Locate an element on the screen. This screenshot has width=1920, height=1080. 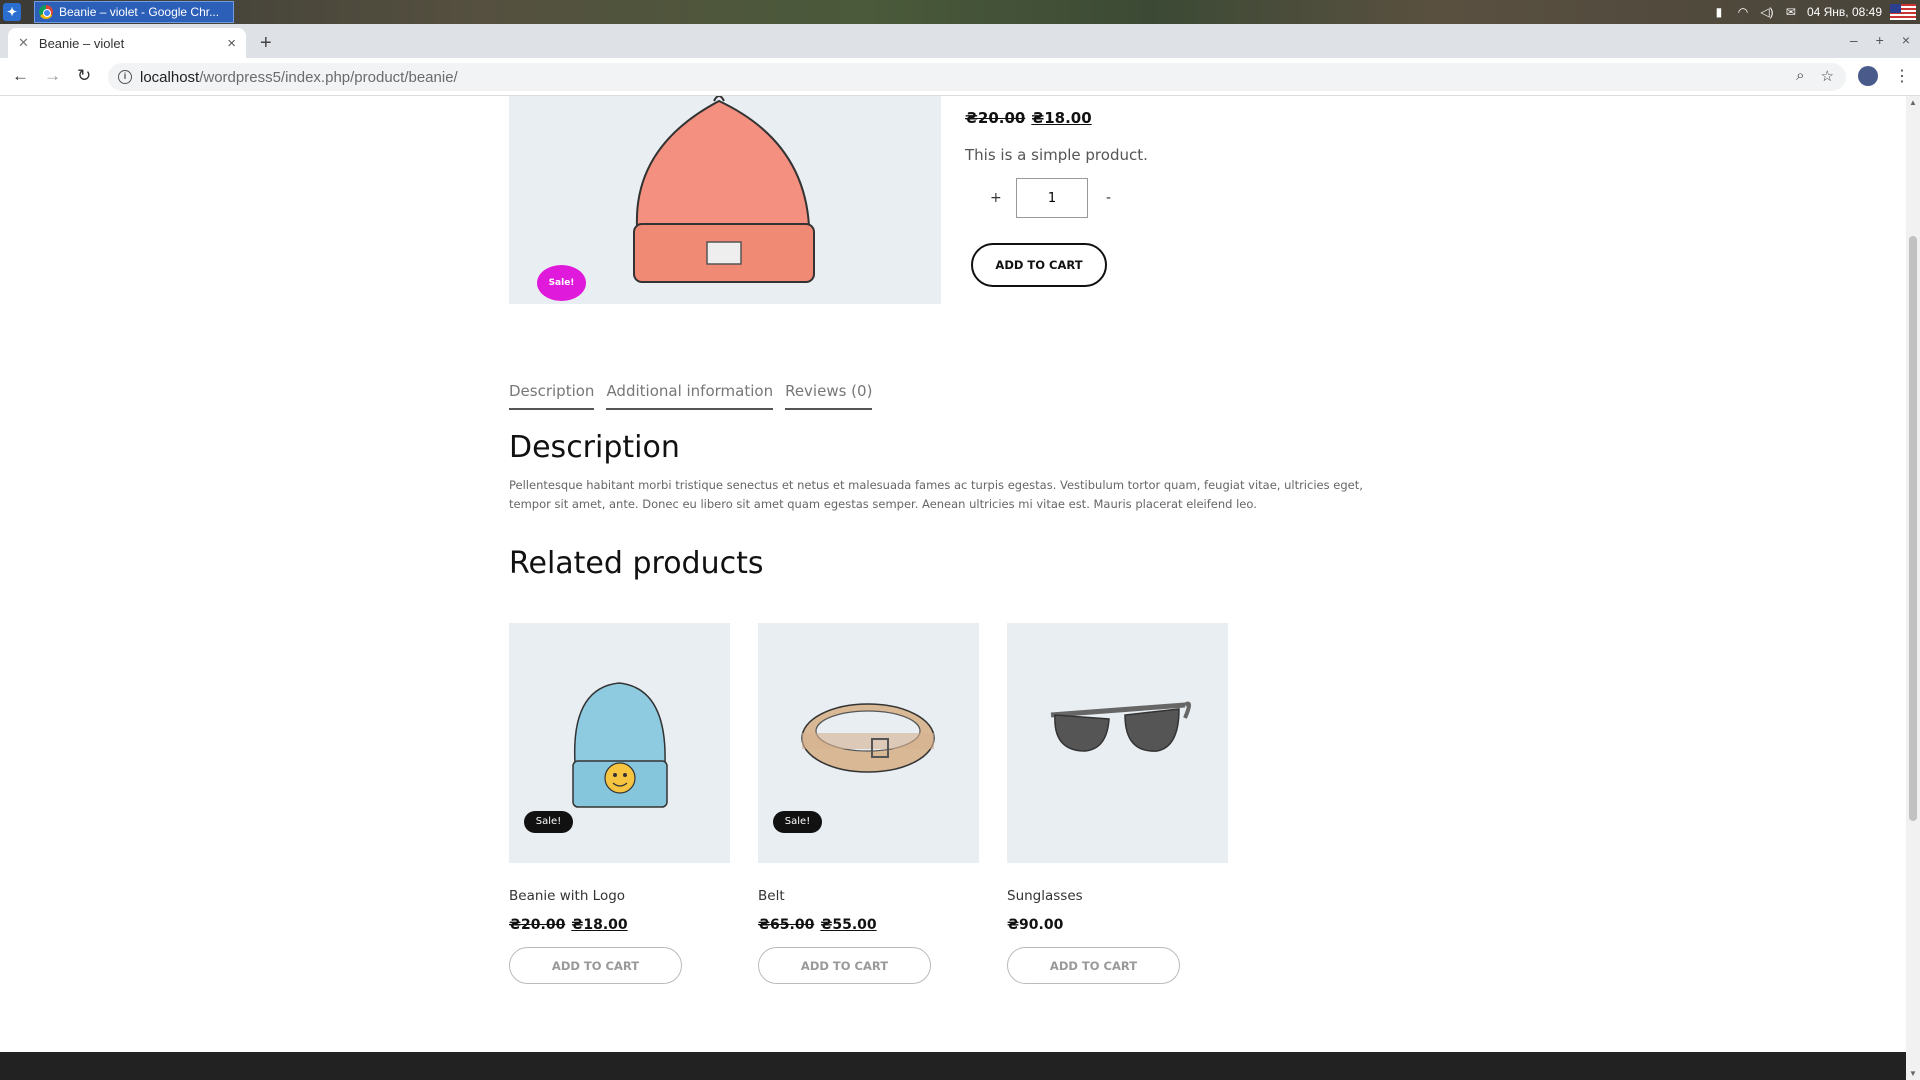
back-arrow-icon: ← is located at coordinates (20, 76).